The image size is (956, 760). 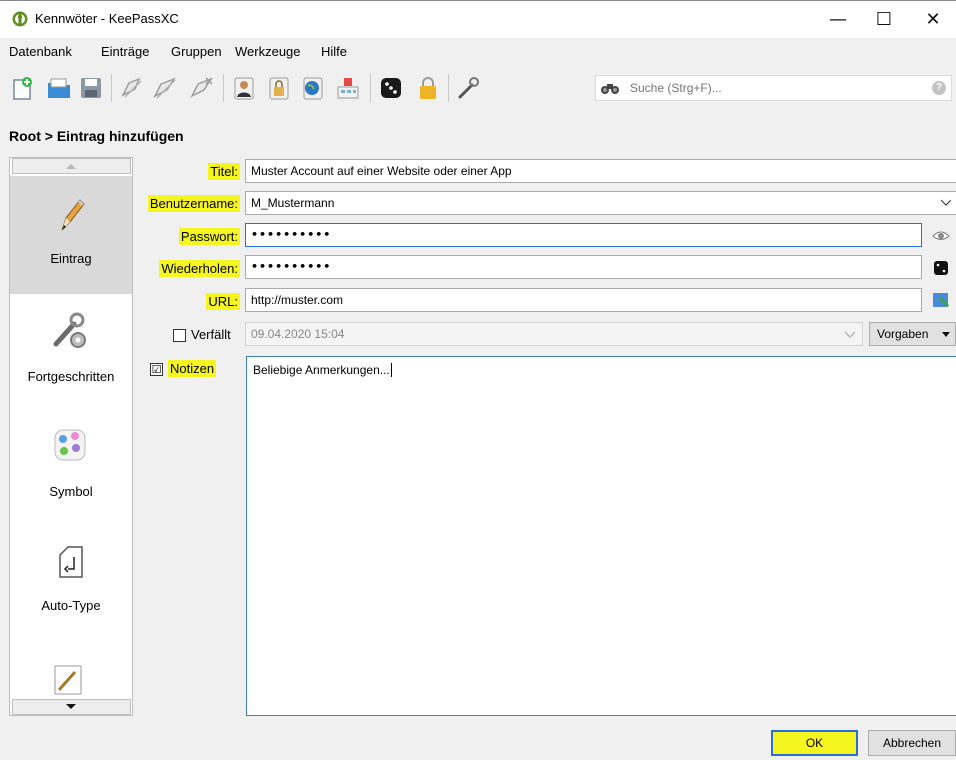 I want to click on open-database-icon, so click(x=59, y=88).